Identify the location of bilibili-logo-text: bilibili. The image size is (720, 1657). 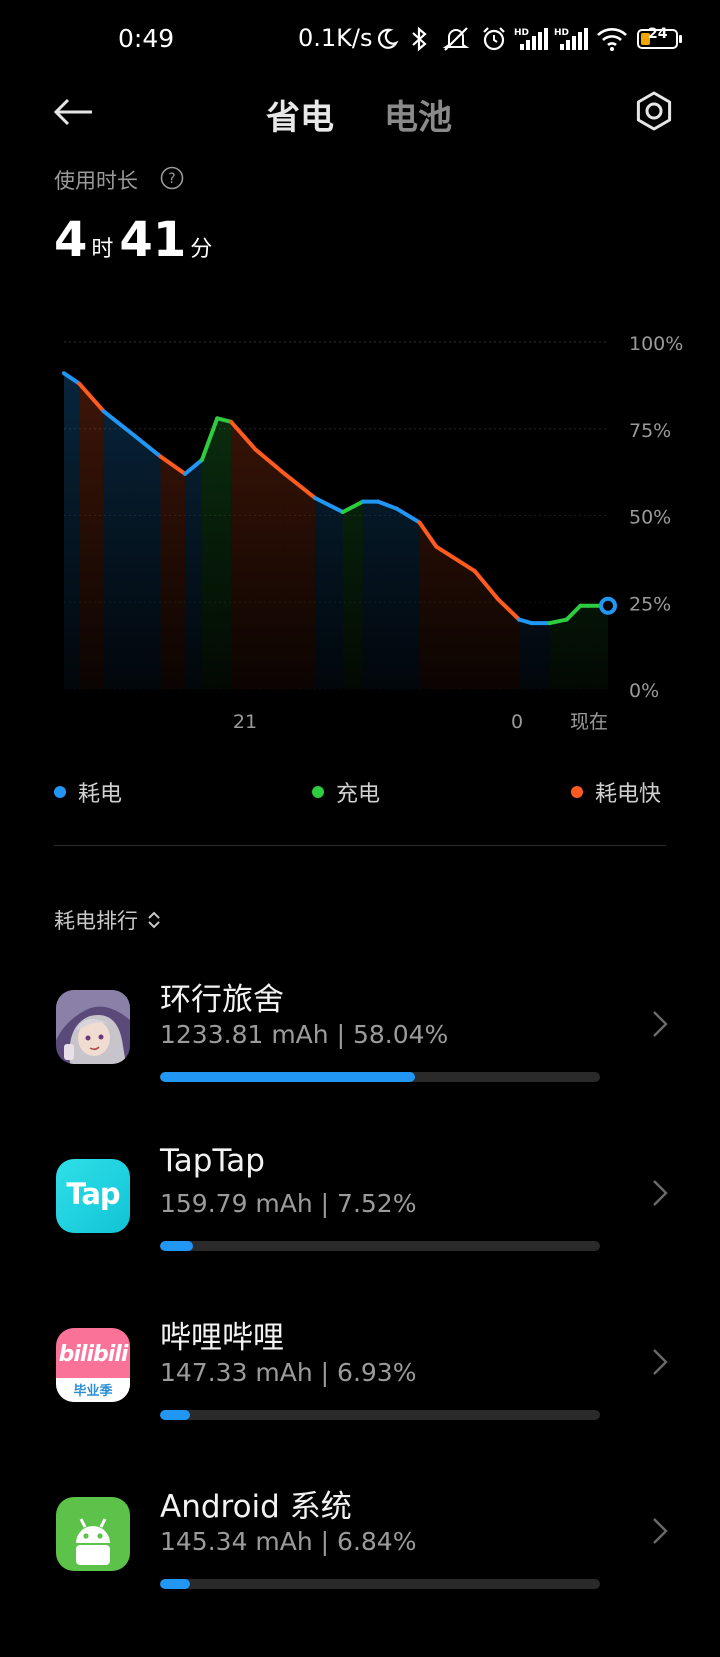
(93, 1354).